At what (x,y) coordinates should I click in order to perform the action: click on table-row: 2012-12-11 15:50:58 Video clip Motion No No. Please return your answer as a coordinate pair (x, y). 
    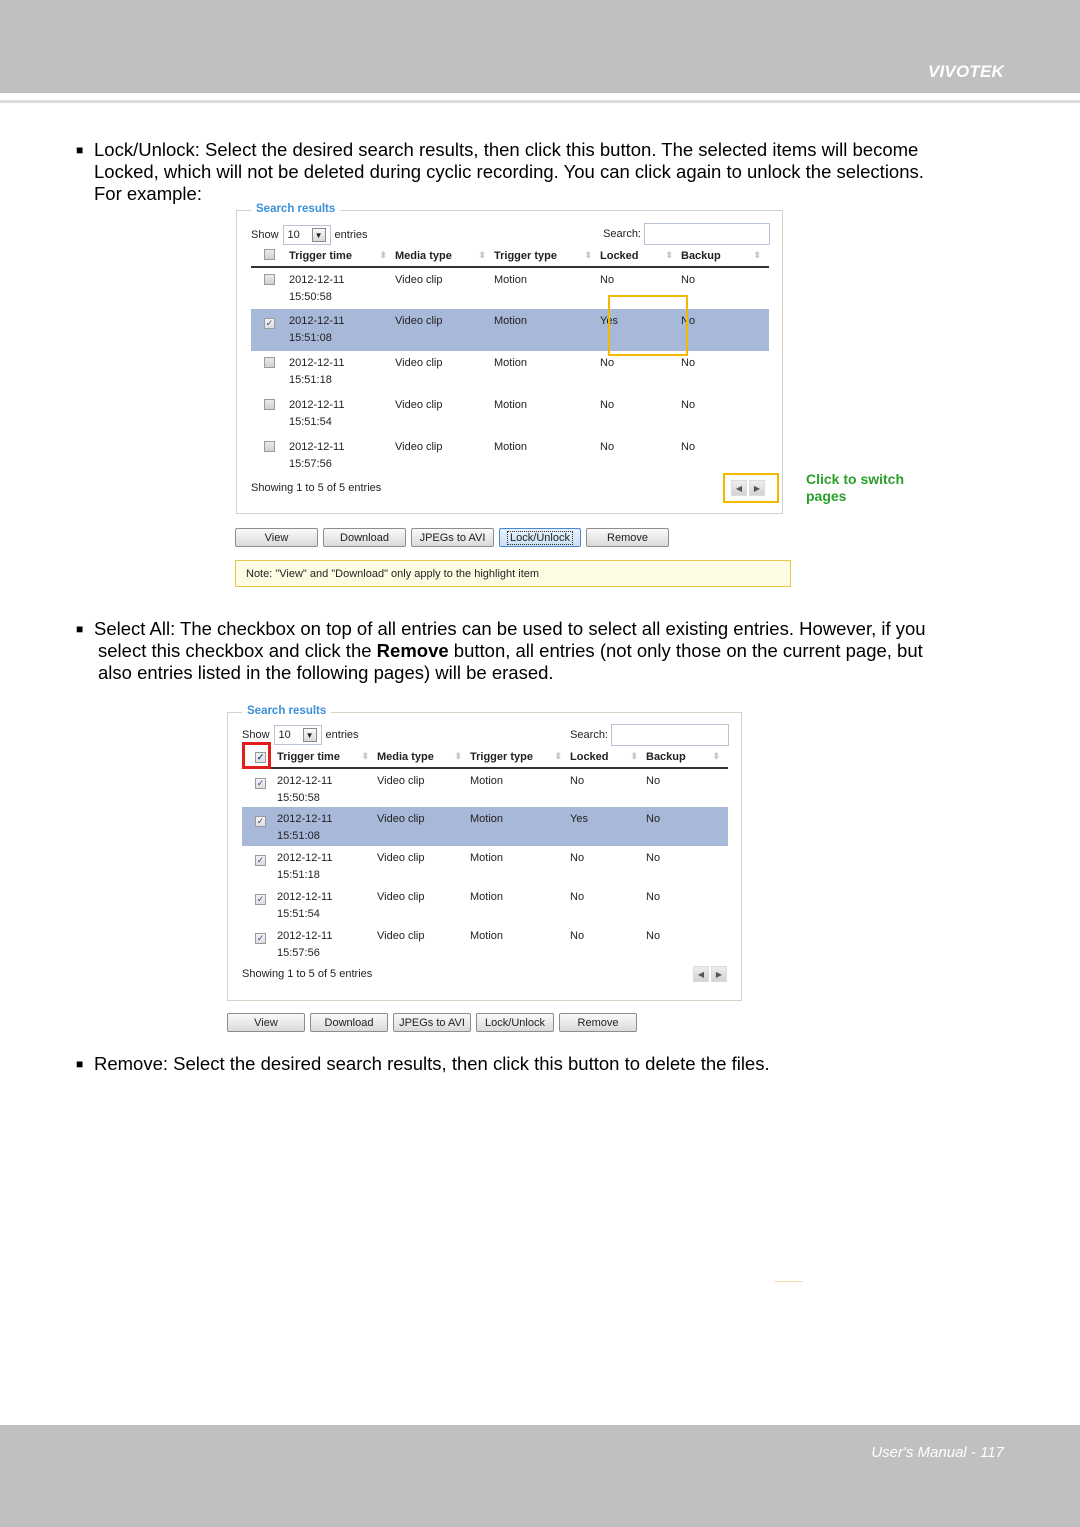
    Looking at the image, I should click on (510, 288).